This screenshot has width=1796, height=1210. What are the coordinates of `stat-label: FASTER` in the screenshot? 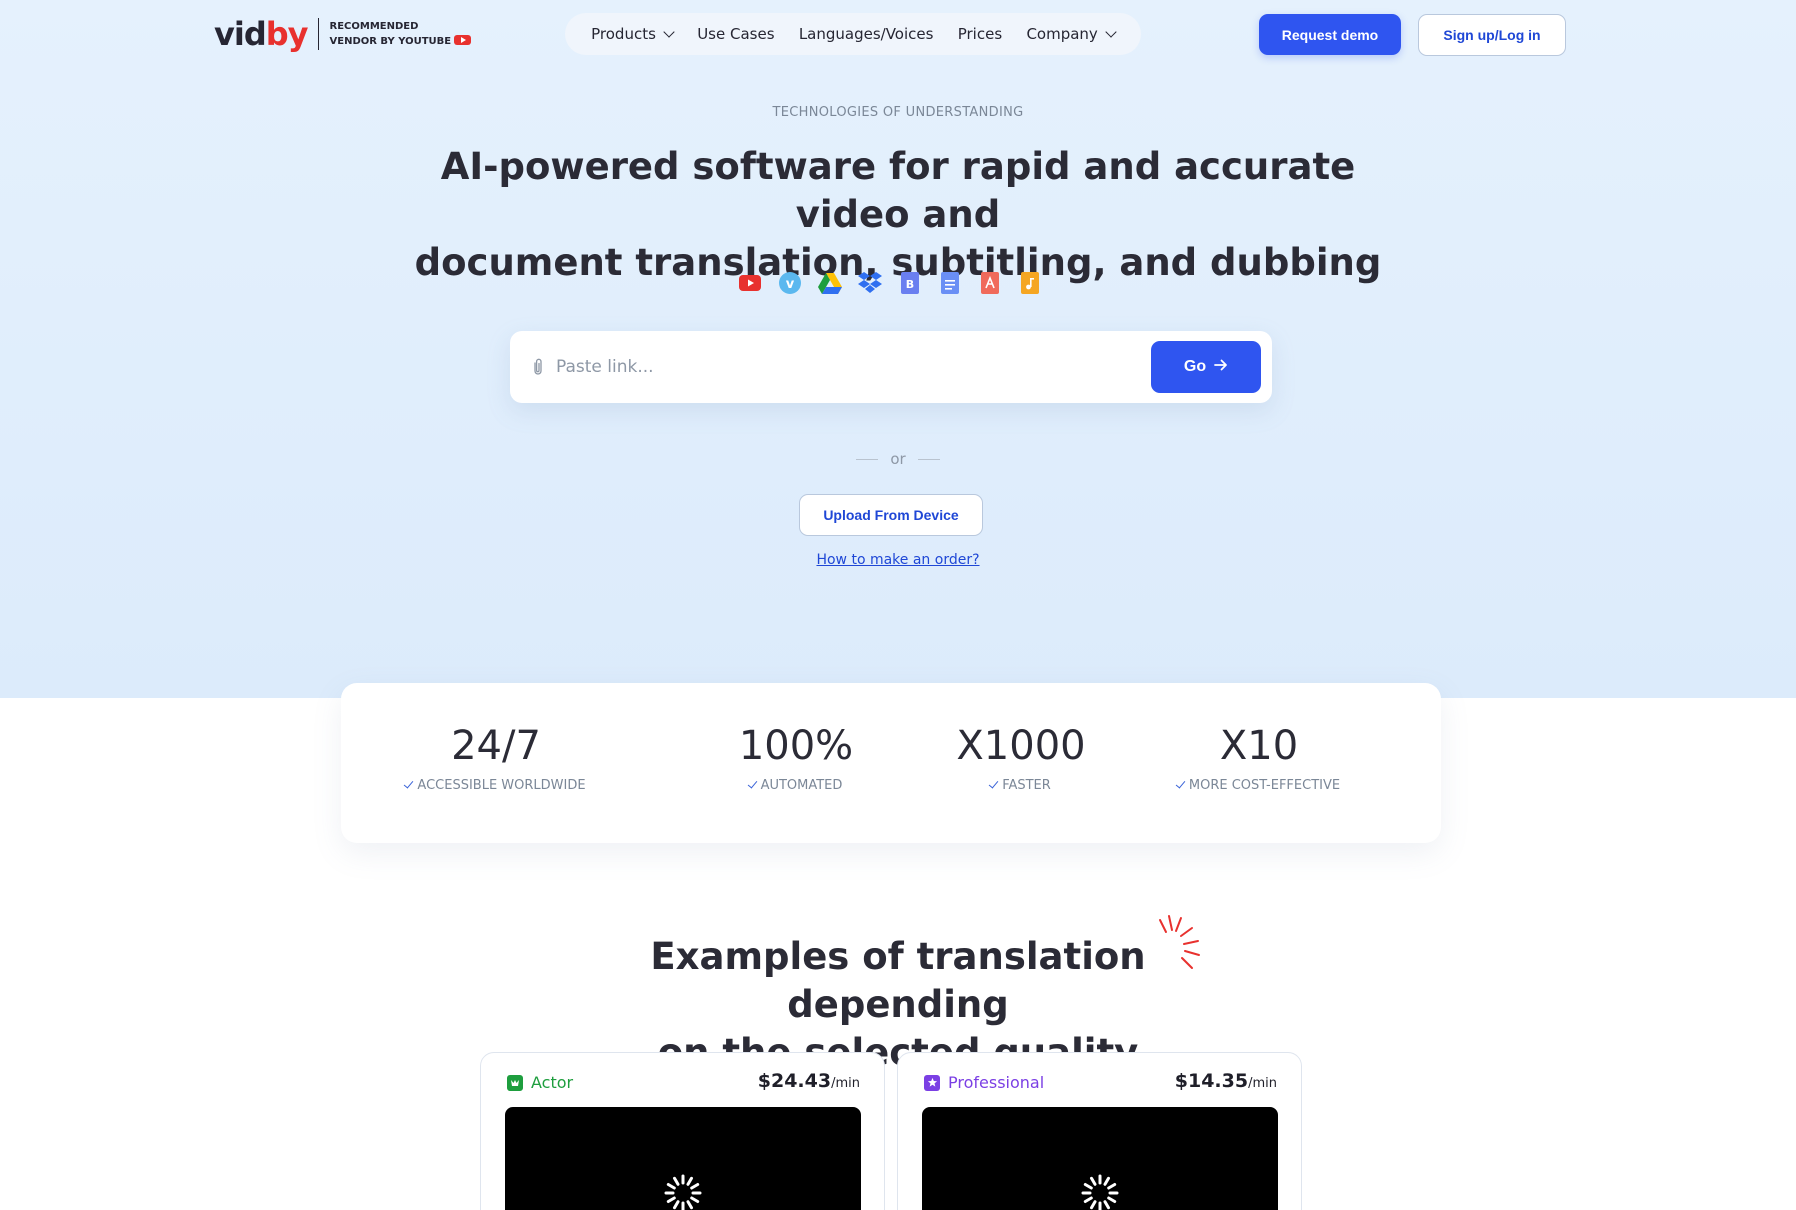 It's located at (1026, 785).